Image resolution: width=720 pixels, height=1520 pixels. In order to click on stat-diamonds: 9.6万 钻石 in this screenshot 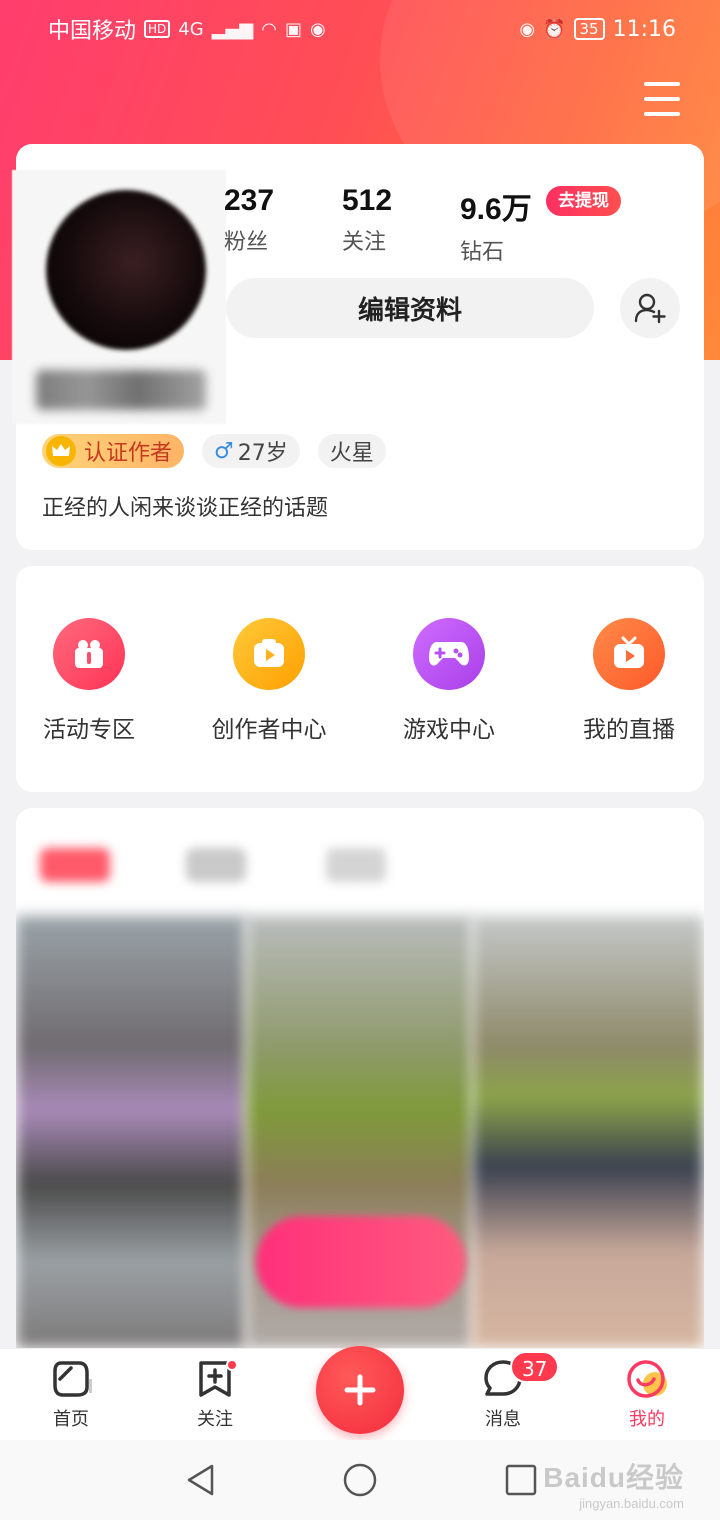, I will do `click(496, 225)`.